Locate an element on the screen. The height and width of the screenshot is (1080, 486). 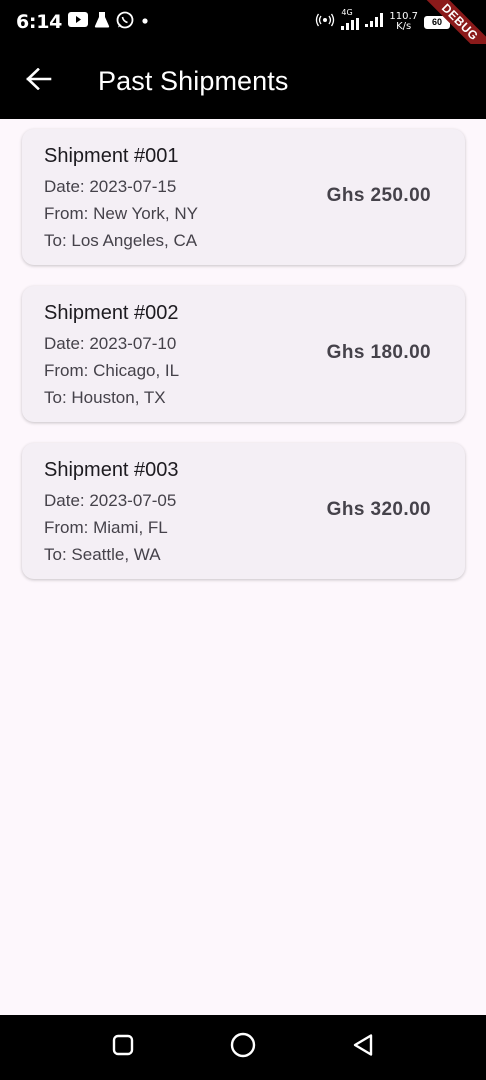
arrow-left-icon is located at coordinates (39, 81).